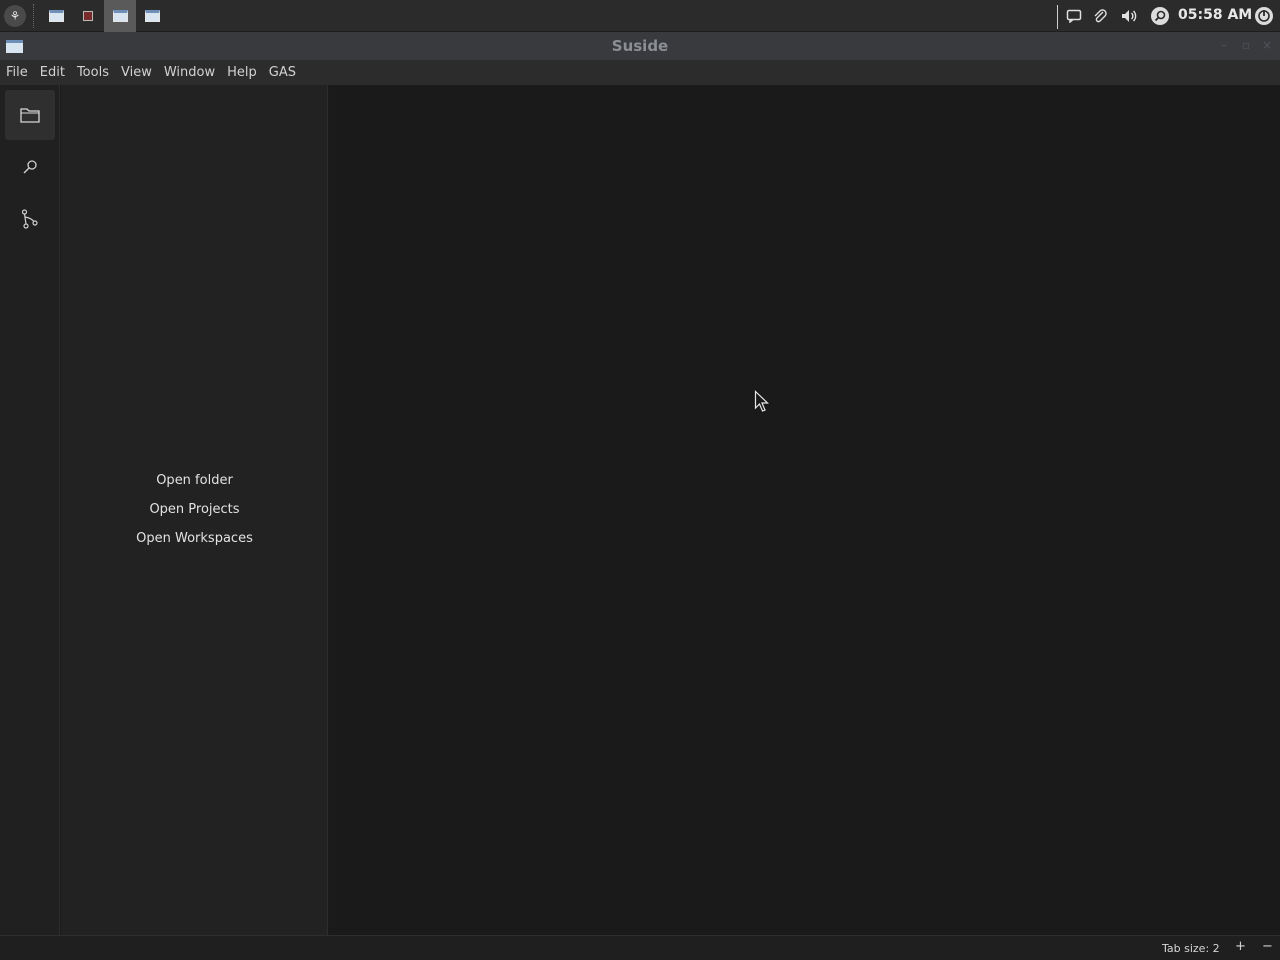  I want to click on menu-gas: GAS, so click(282, 72).